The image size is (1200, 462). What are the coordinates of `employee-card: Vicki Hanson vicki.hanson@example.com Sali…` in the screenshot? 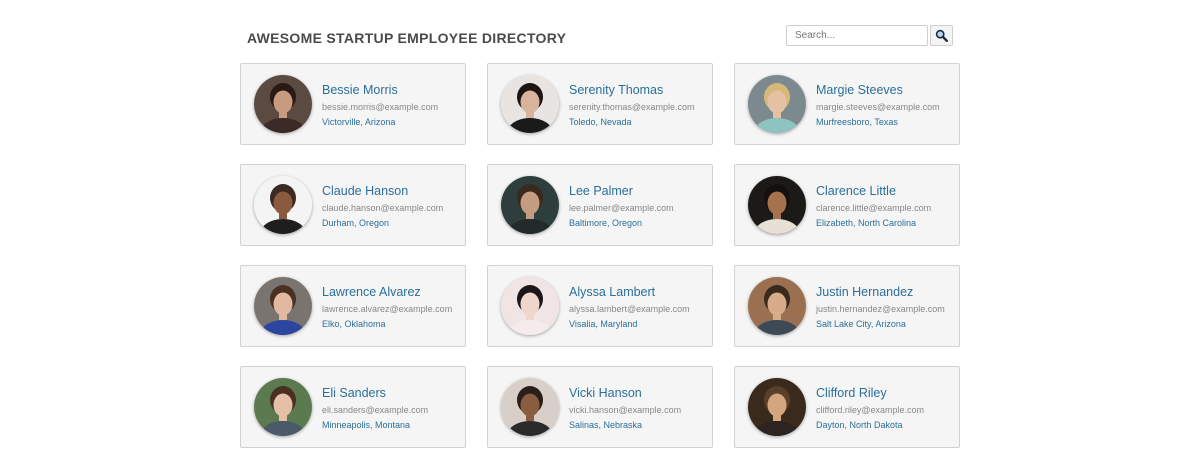 It's located at (600, 407).